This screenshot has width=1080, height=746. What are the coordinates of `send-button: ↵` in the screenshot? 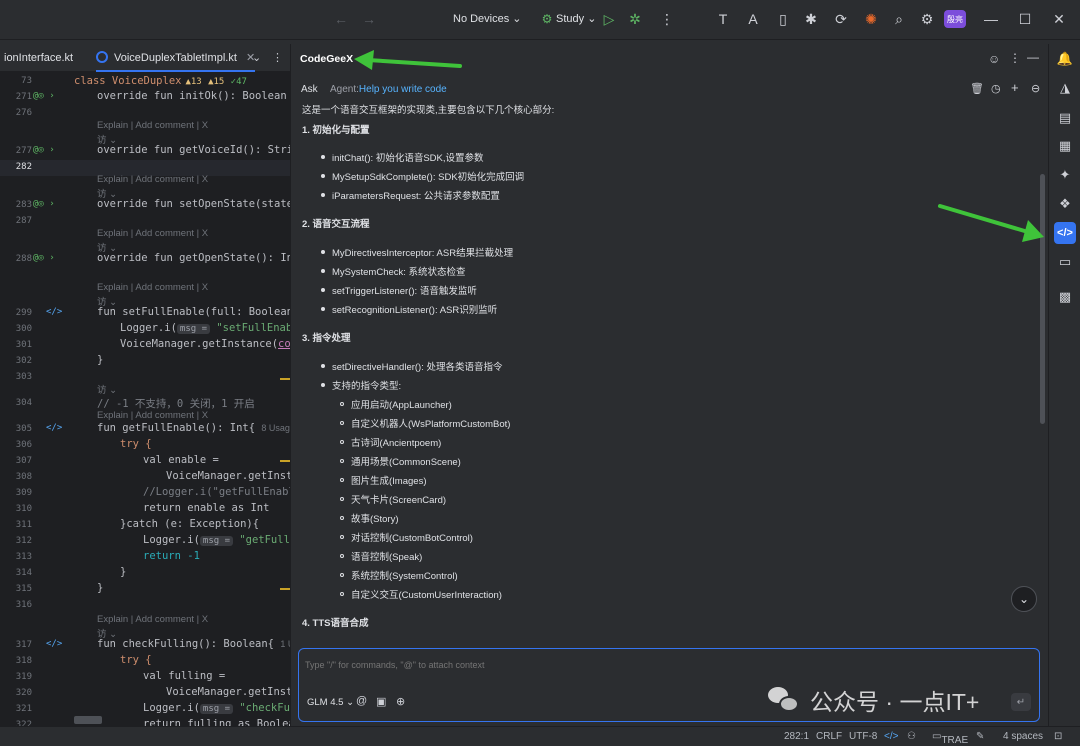 It's located at (1021, 702).